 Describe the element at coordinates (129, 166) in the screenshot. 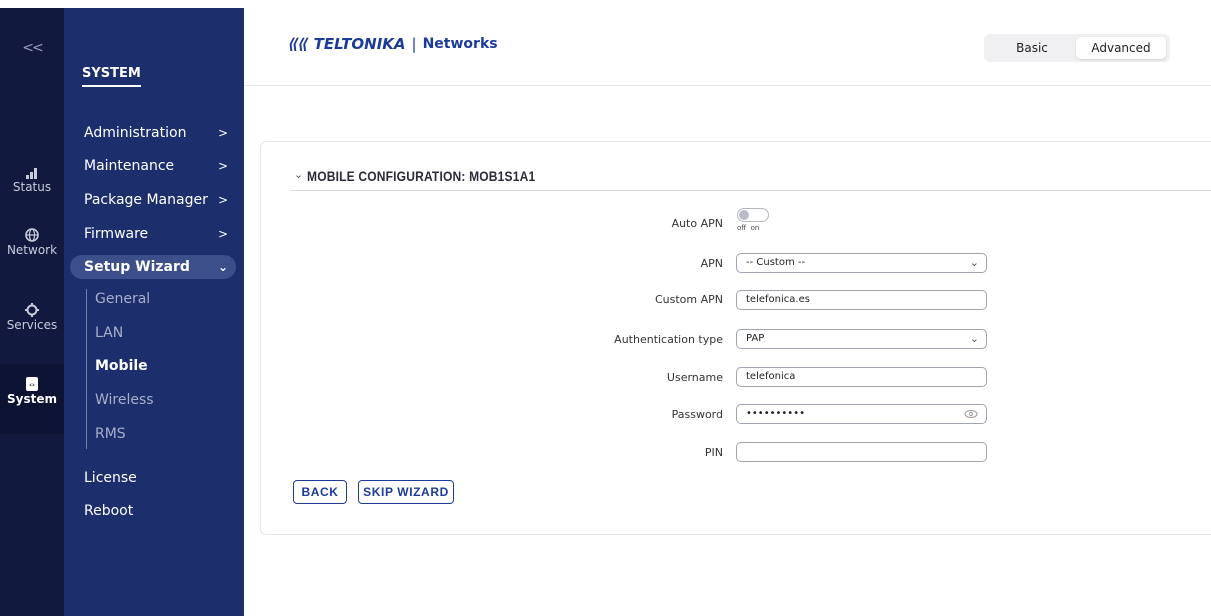

I see `nav-label: Maintenance` at that location.